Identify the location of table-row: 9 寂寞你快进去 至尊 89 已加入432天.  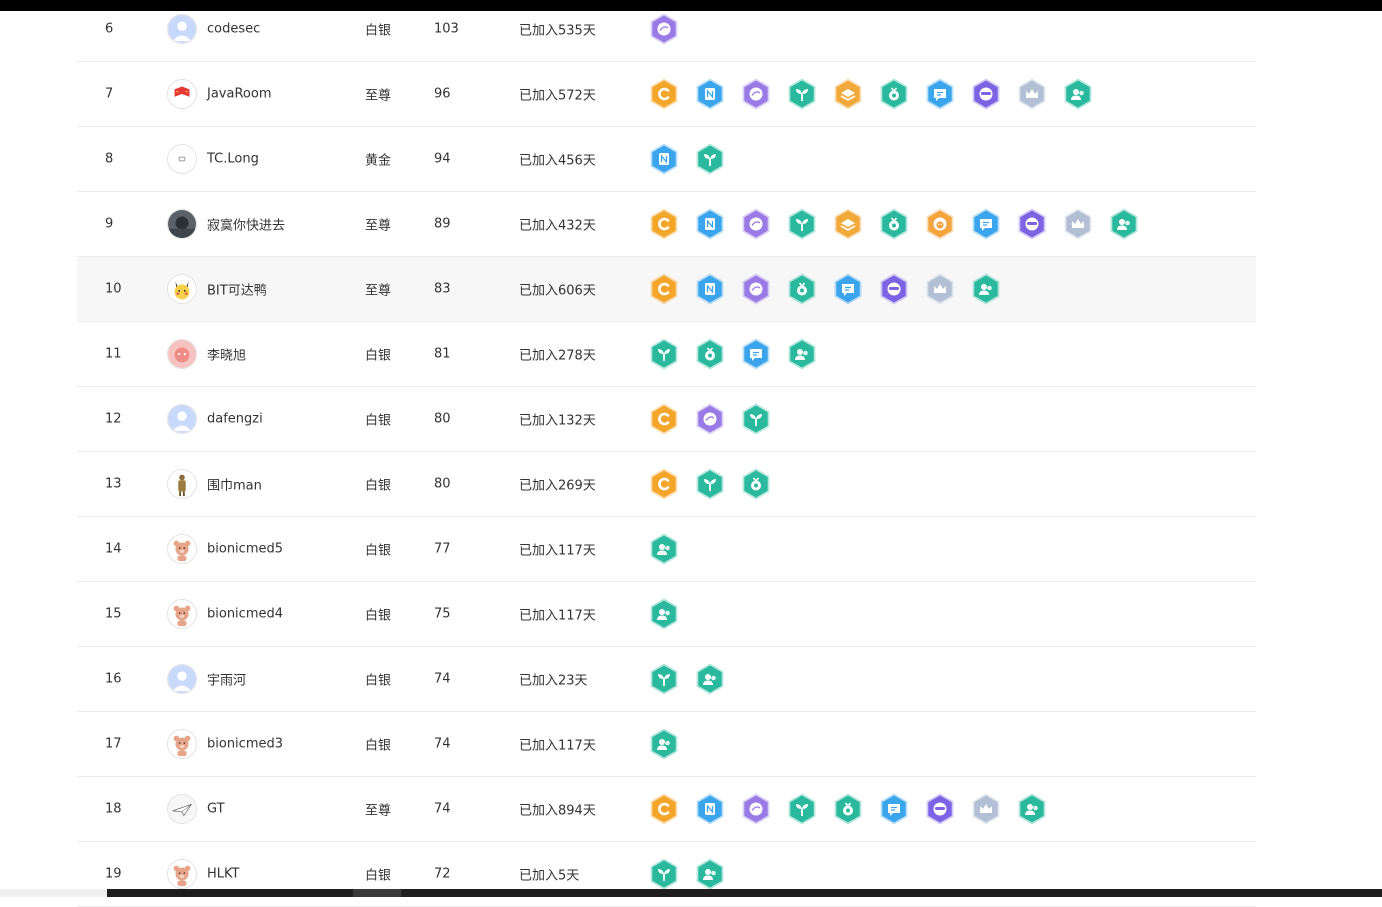
(666, 224).